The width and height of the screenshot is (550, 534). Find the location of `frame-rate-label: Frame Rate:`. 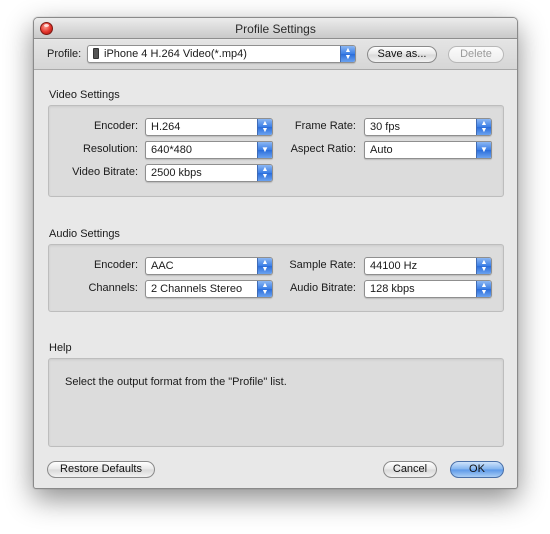

frame-rate-label: Frame Rate: is located at coordinates (325, 126).